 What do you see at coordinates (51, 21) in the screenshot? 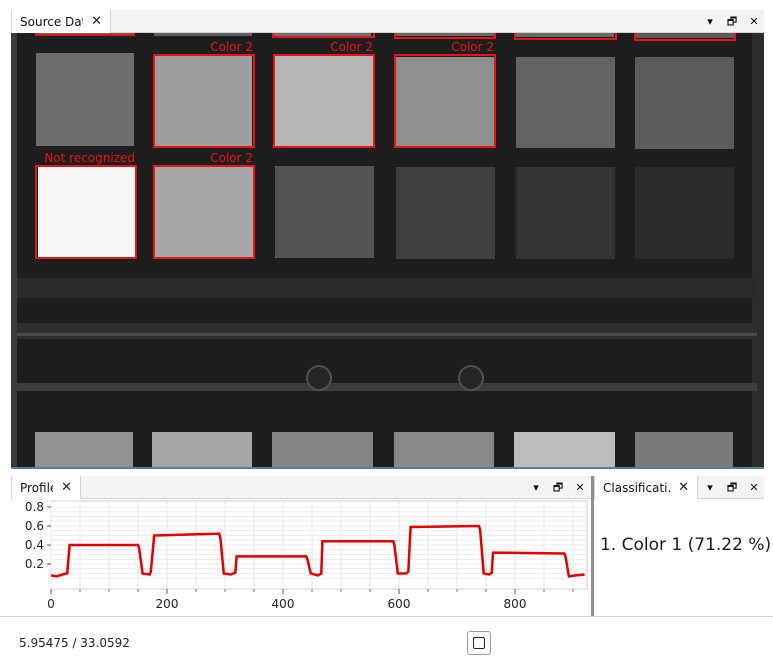
I see `tab-source-data-label: Source Data` at bounding box center [51, 21].